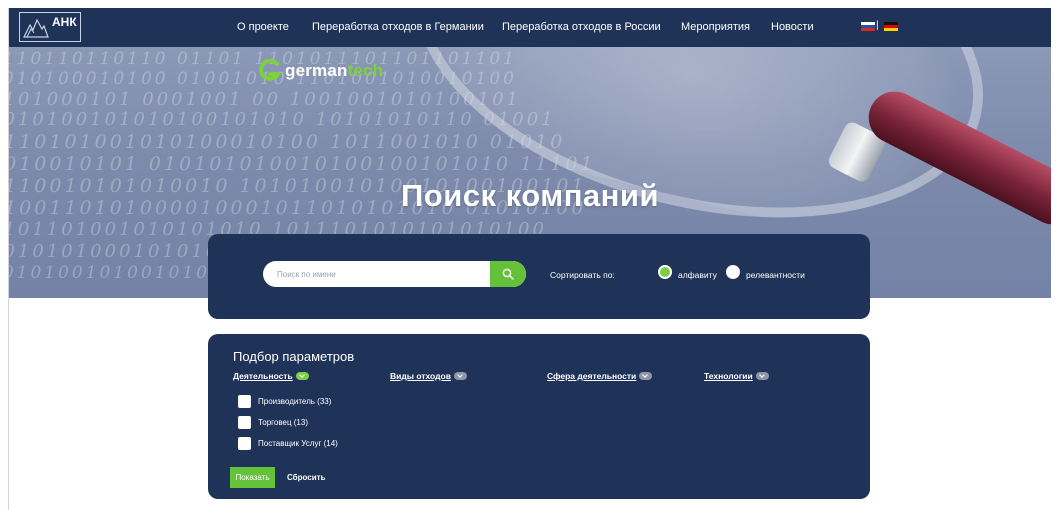 Image resolution: width=1058 pixels, height=510 pixels. Describe the element at coordinates (64, 22) in the screenshot. I see `logo-text: АНК` at that location.